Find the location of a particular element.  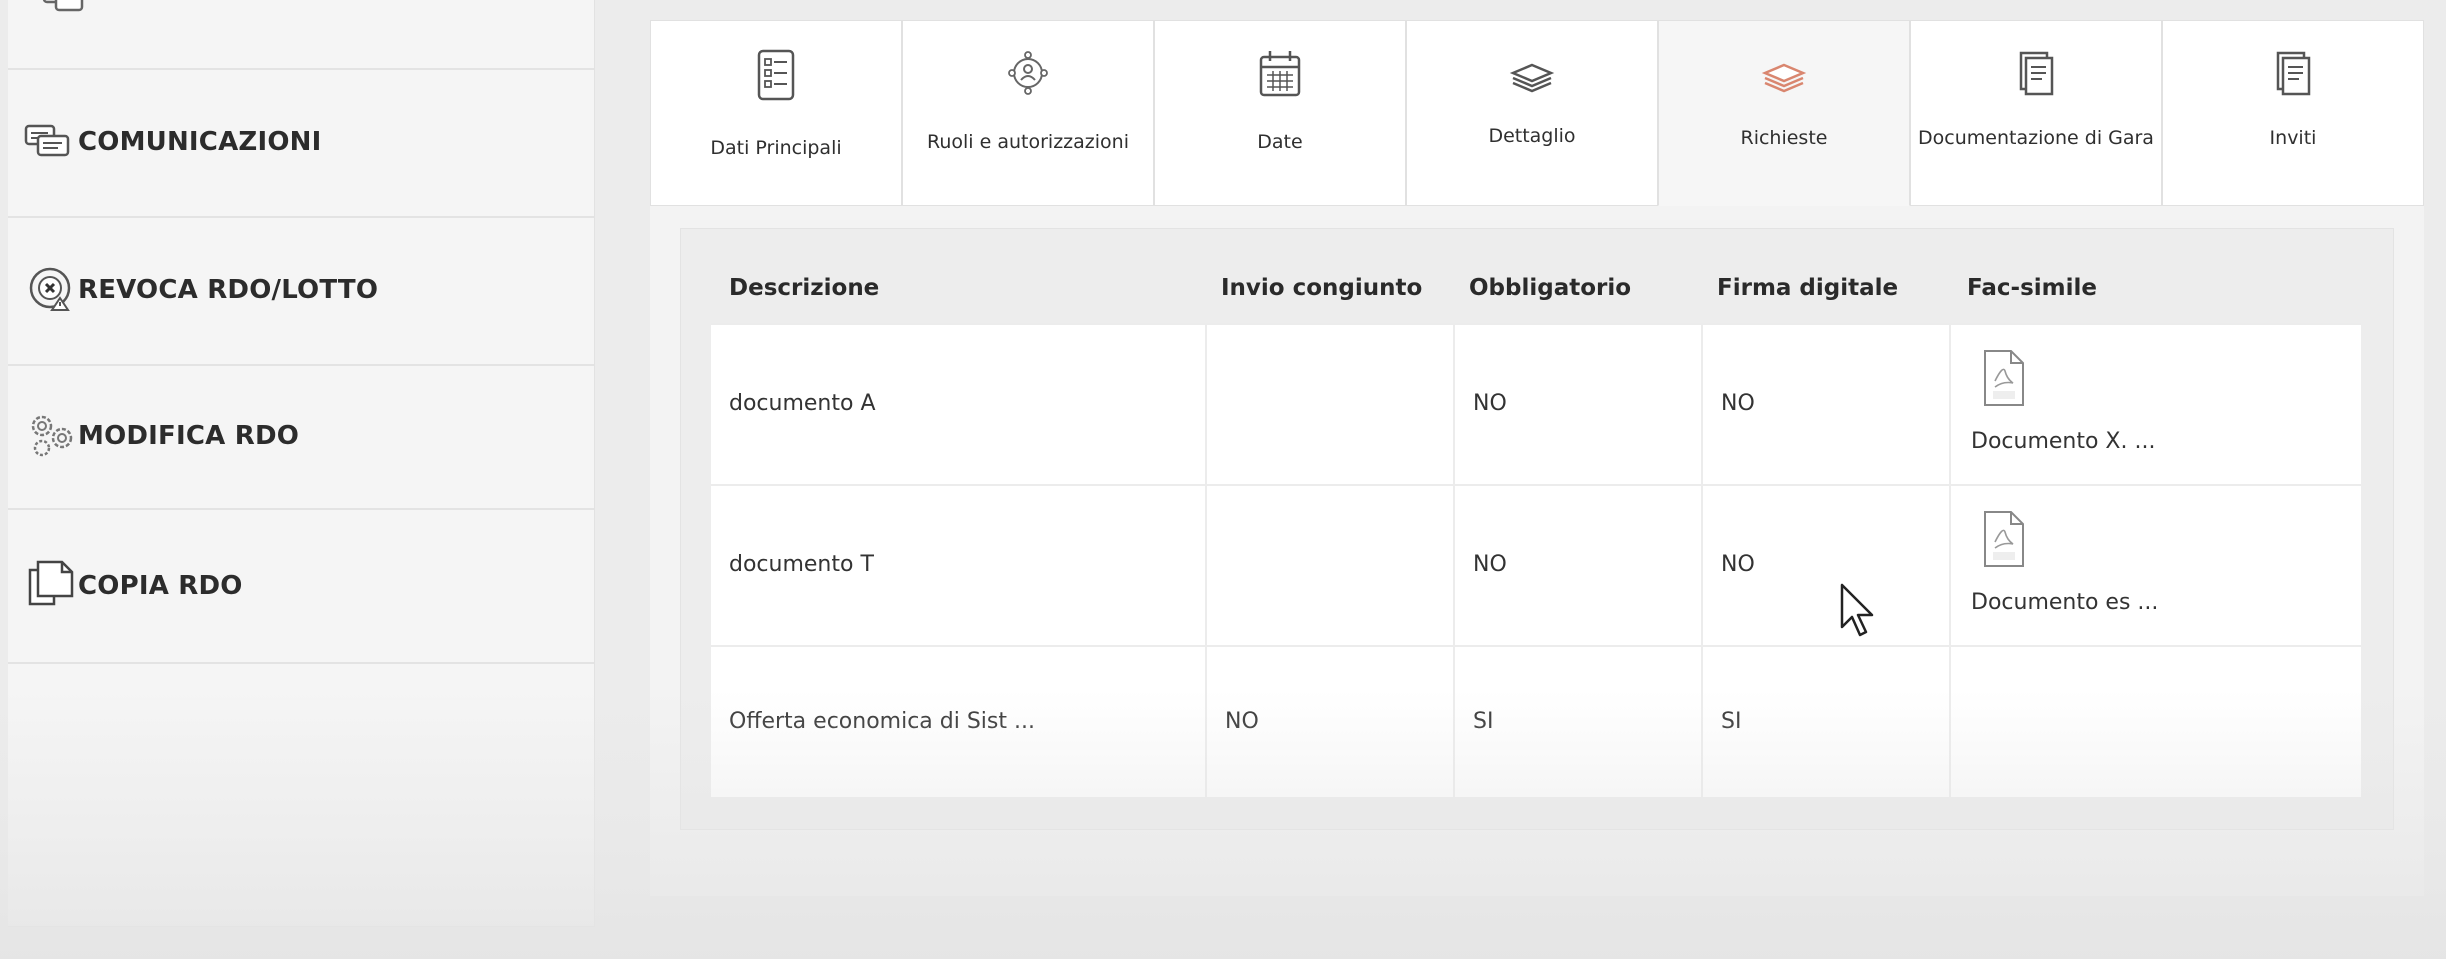

sidebar-item-modifica: MODIFICA RDO is located at coordinates (301, 436).